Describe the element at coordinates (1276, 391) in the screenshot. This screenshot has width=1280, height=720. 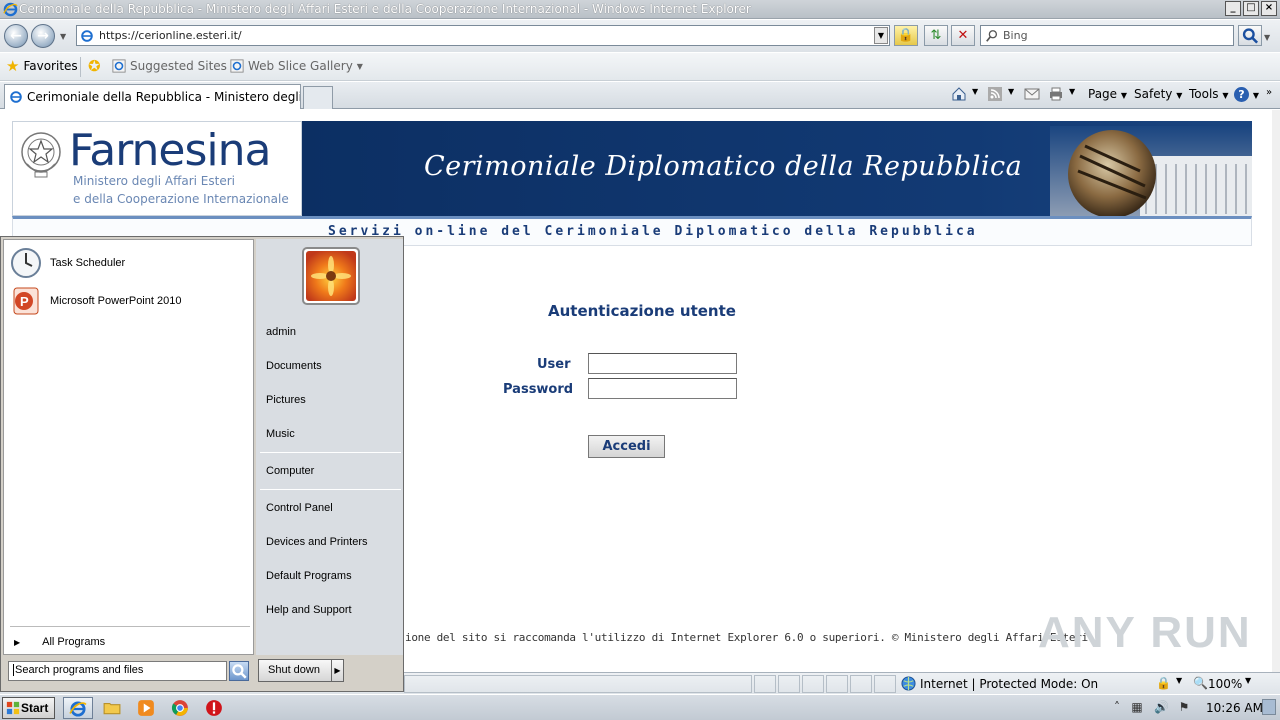
I see `vertical-scrollbar` at that location.